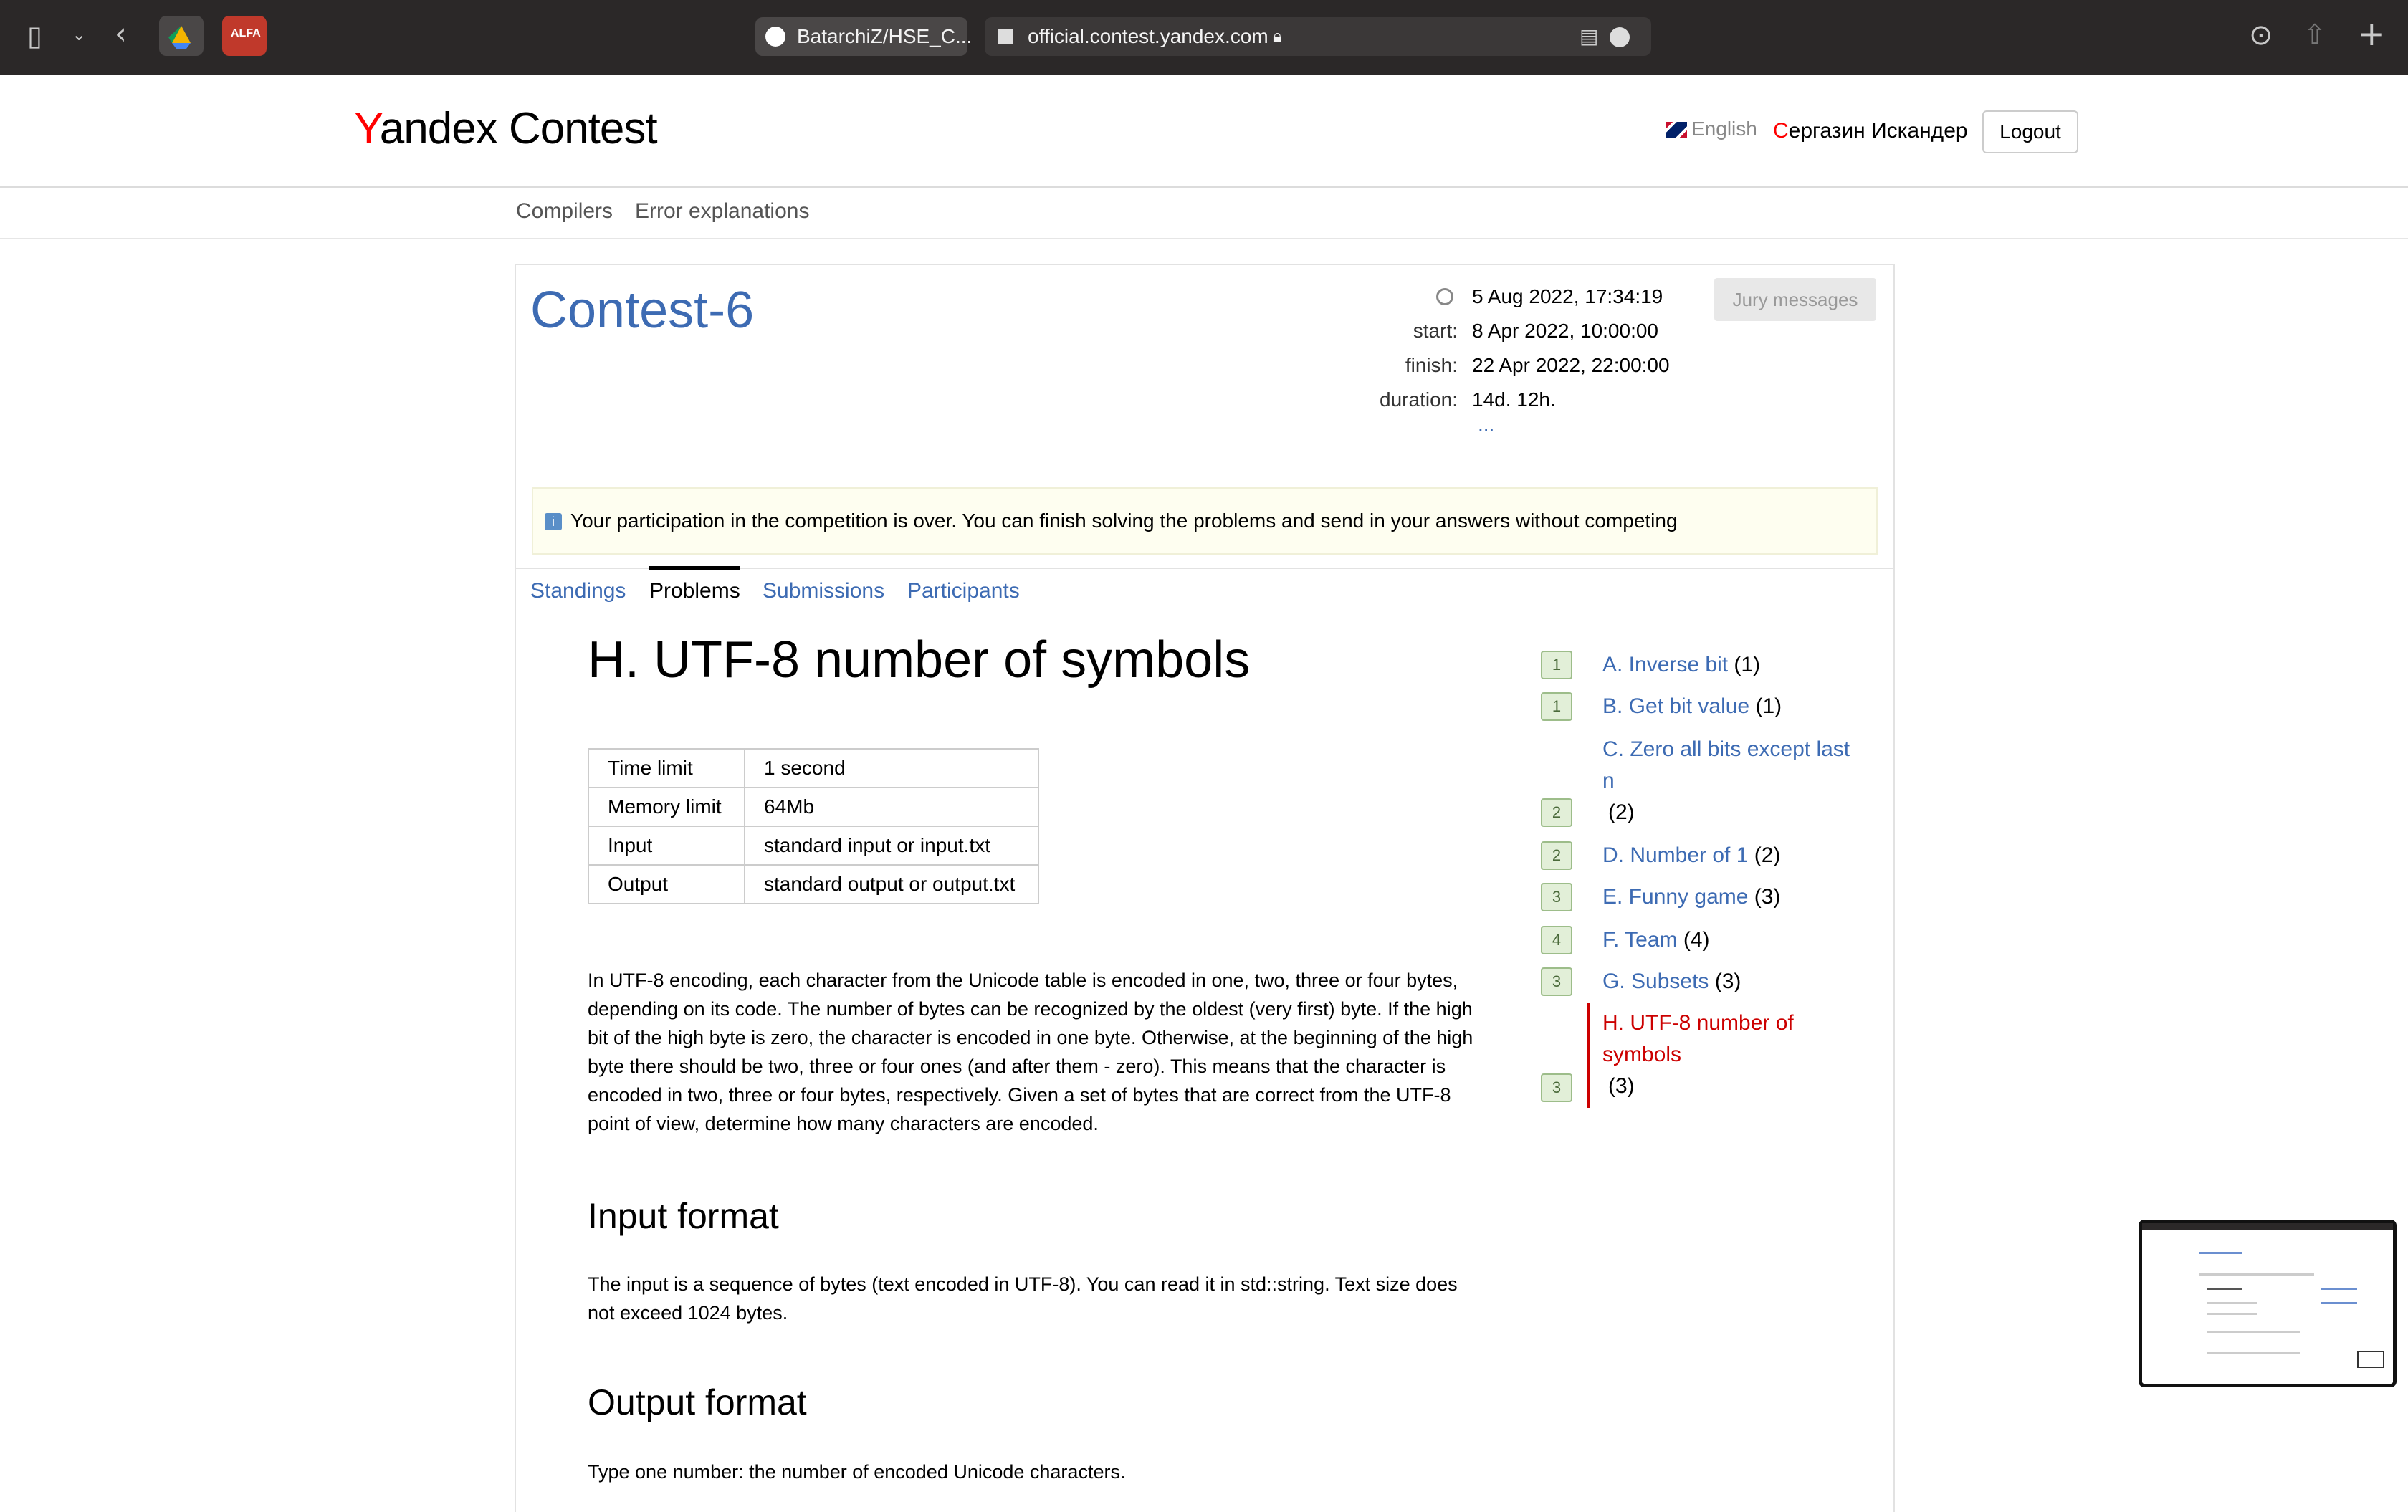 This screenshot has width=2408, height=1512. What do you see at coordinates (891, 807) in the screenshot?
I see `limit-value: 64Mb` at bounding box center [891, 807].